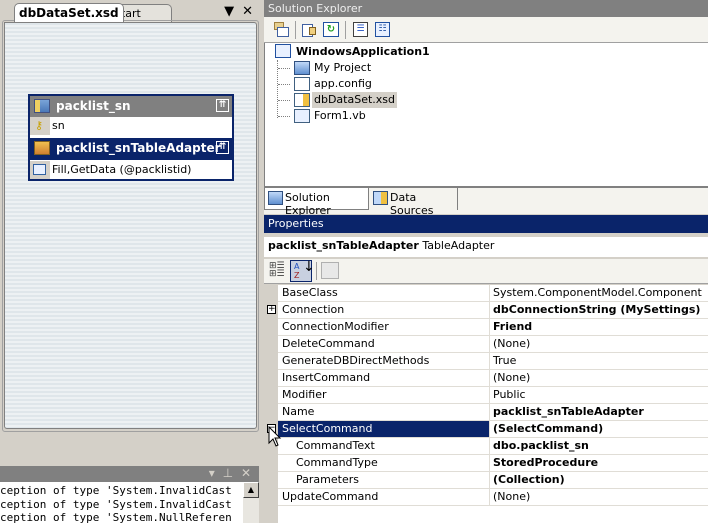  Describe the element at coordinates (302, 116) in the screenshot. I see `form-file-icon` at that location.